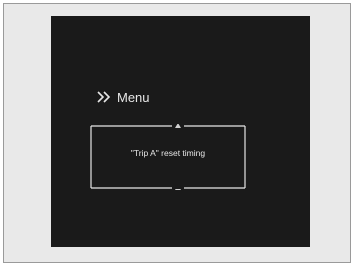  What do you see at coordinates (168, 153) in the screenshot?
I see `menu-item-label: "Trip A" reset timing` at bounding box center [168, 153].